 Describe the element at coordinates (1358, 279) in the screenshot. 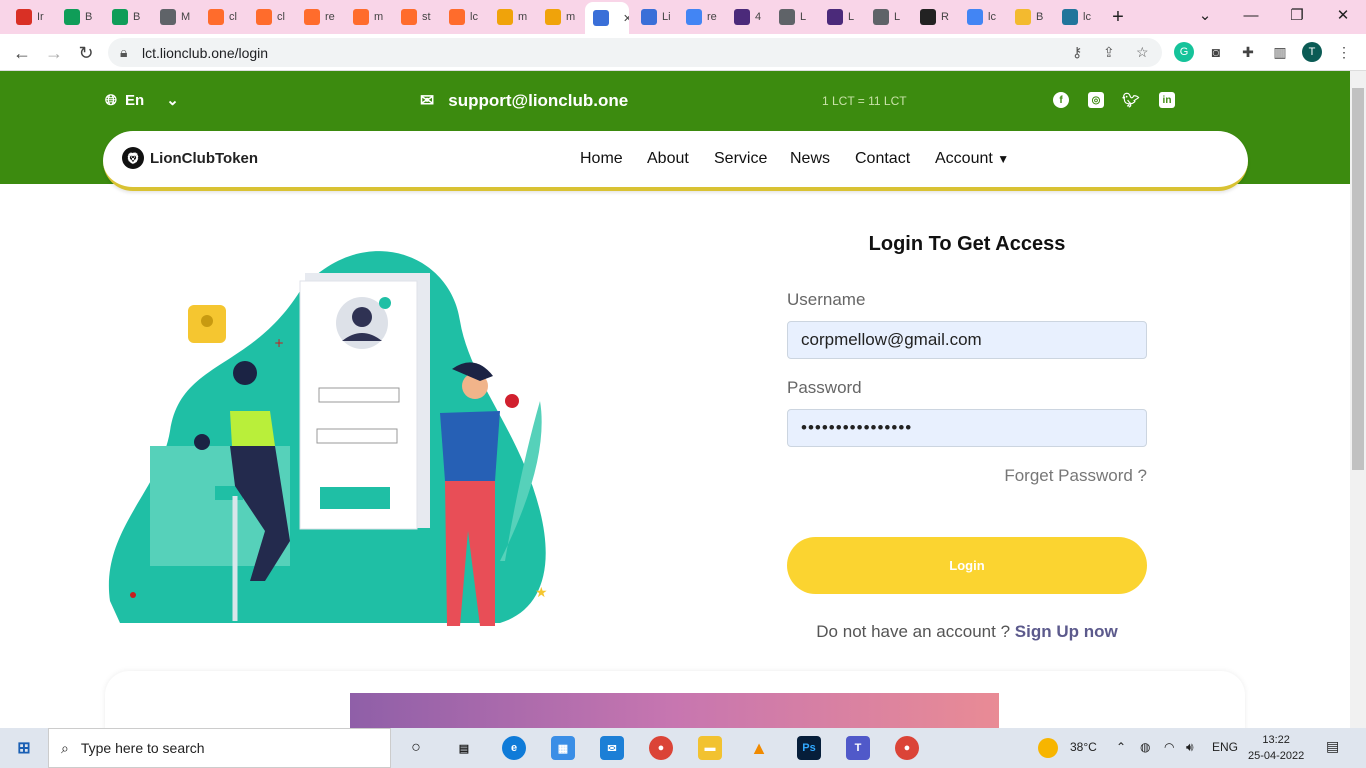

I see `scrollbar-thumb` at that location.